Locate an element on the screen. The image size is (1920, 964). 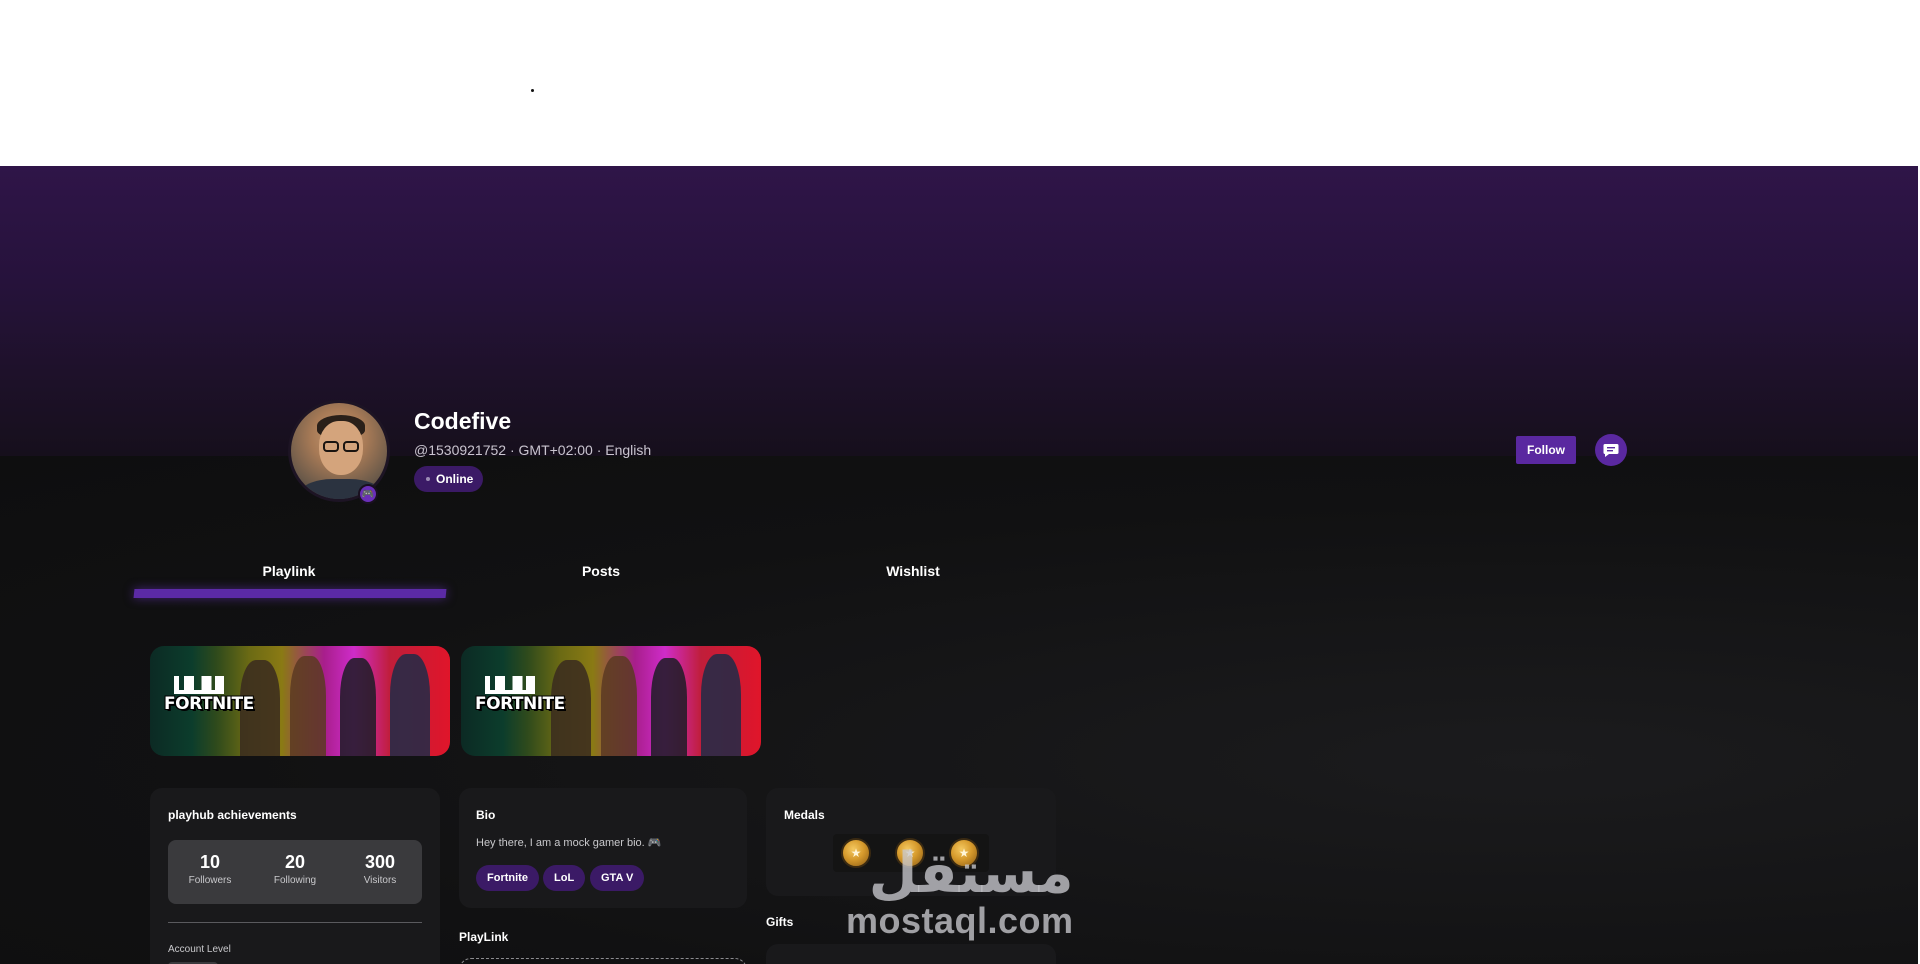
gamepad-badge-icon: 🎮 is located at coordinates (368, 494).